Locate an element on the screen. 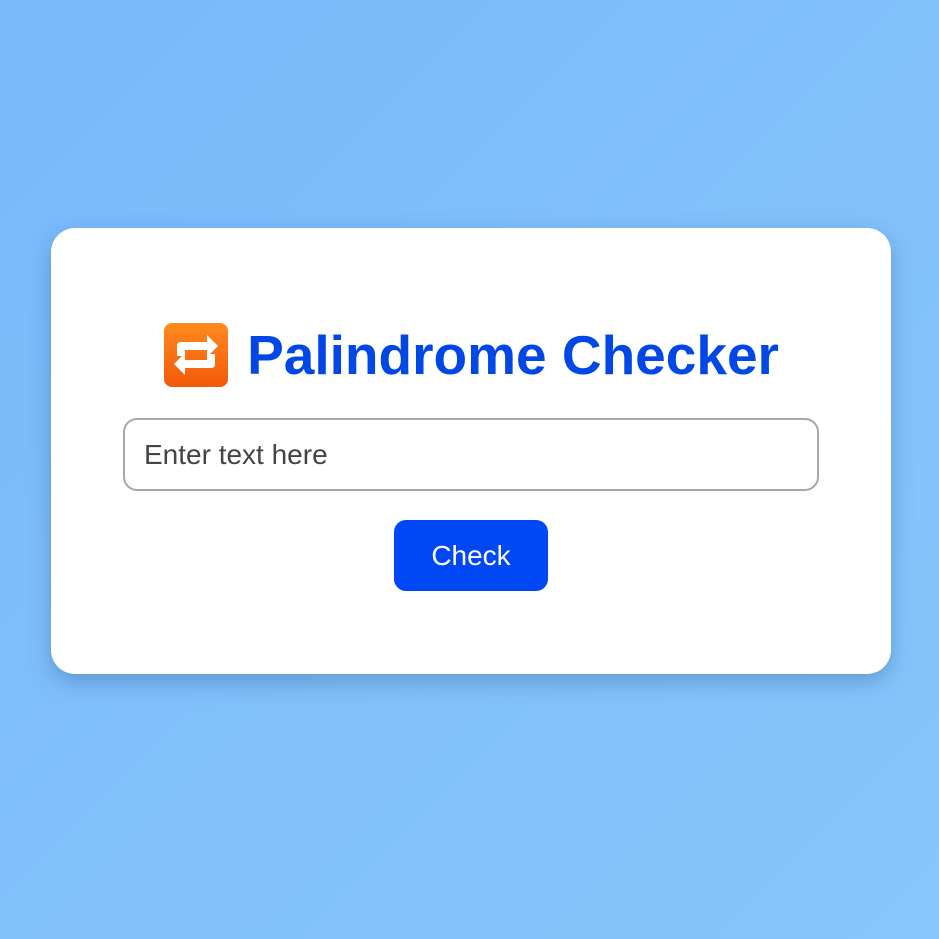  title-row: Palindrome Checker is located at coordinates (471, 355).